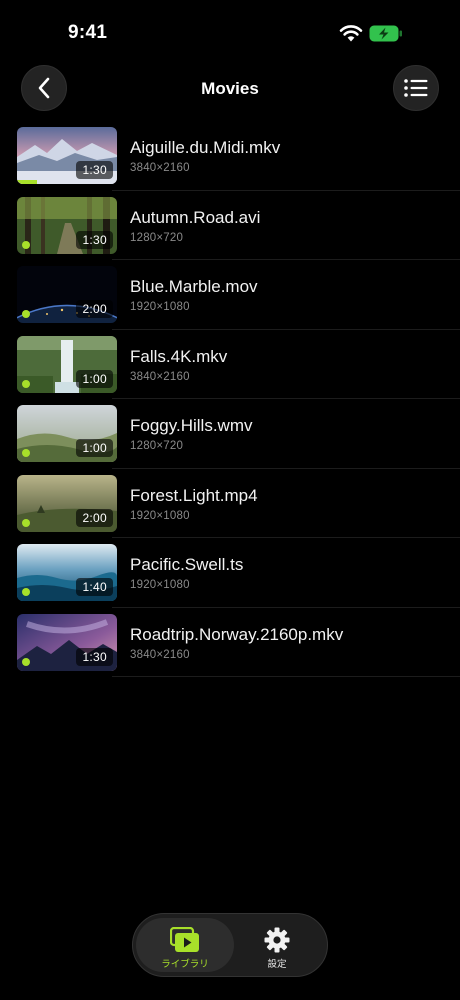 The width and height of the screenshot is (460, 1000). What do you see at coordinates (67, 572) in the screenshot?
I see `video-thumbnail: 1:40` at bounding box center [67, 572].